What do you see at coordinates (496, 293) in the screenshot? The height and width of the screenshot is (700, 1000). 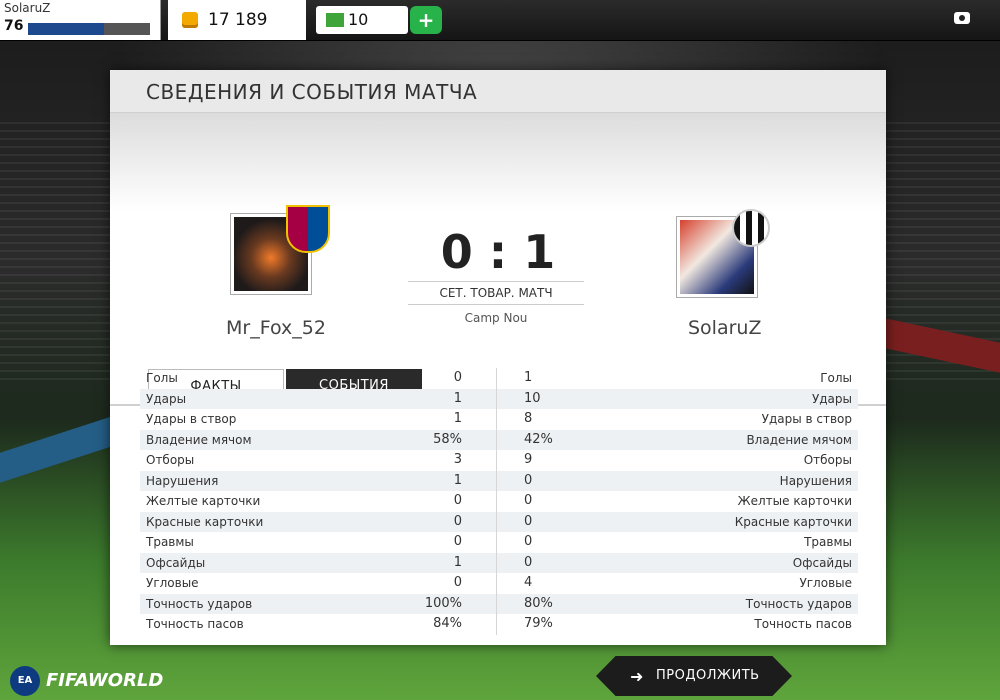 I see `match-type: СЕТ. ТОВАР. МАТЧ` at bounding box center [496, 293].